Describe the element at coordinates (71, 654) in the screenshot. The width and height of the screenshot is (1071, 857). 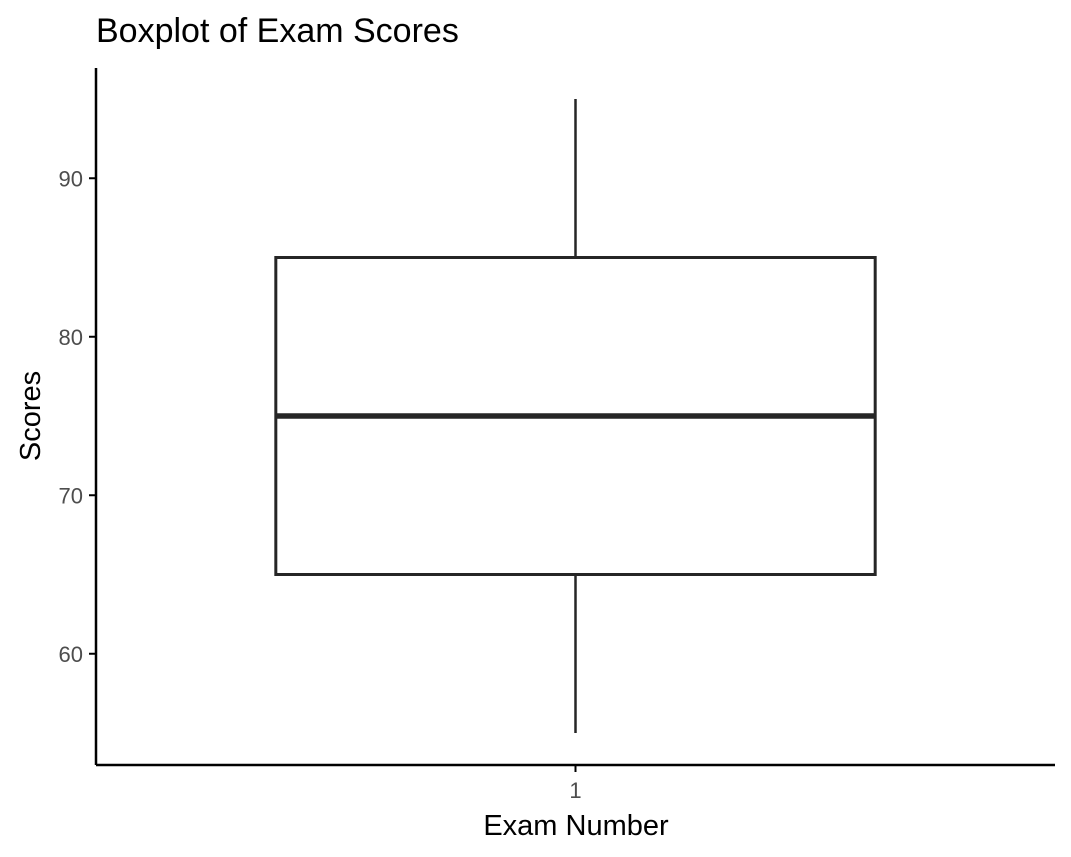
I see `y-tick-label: 60` at that location.